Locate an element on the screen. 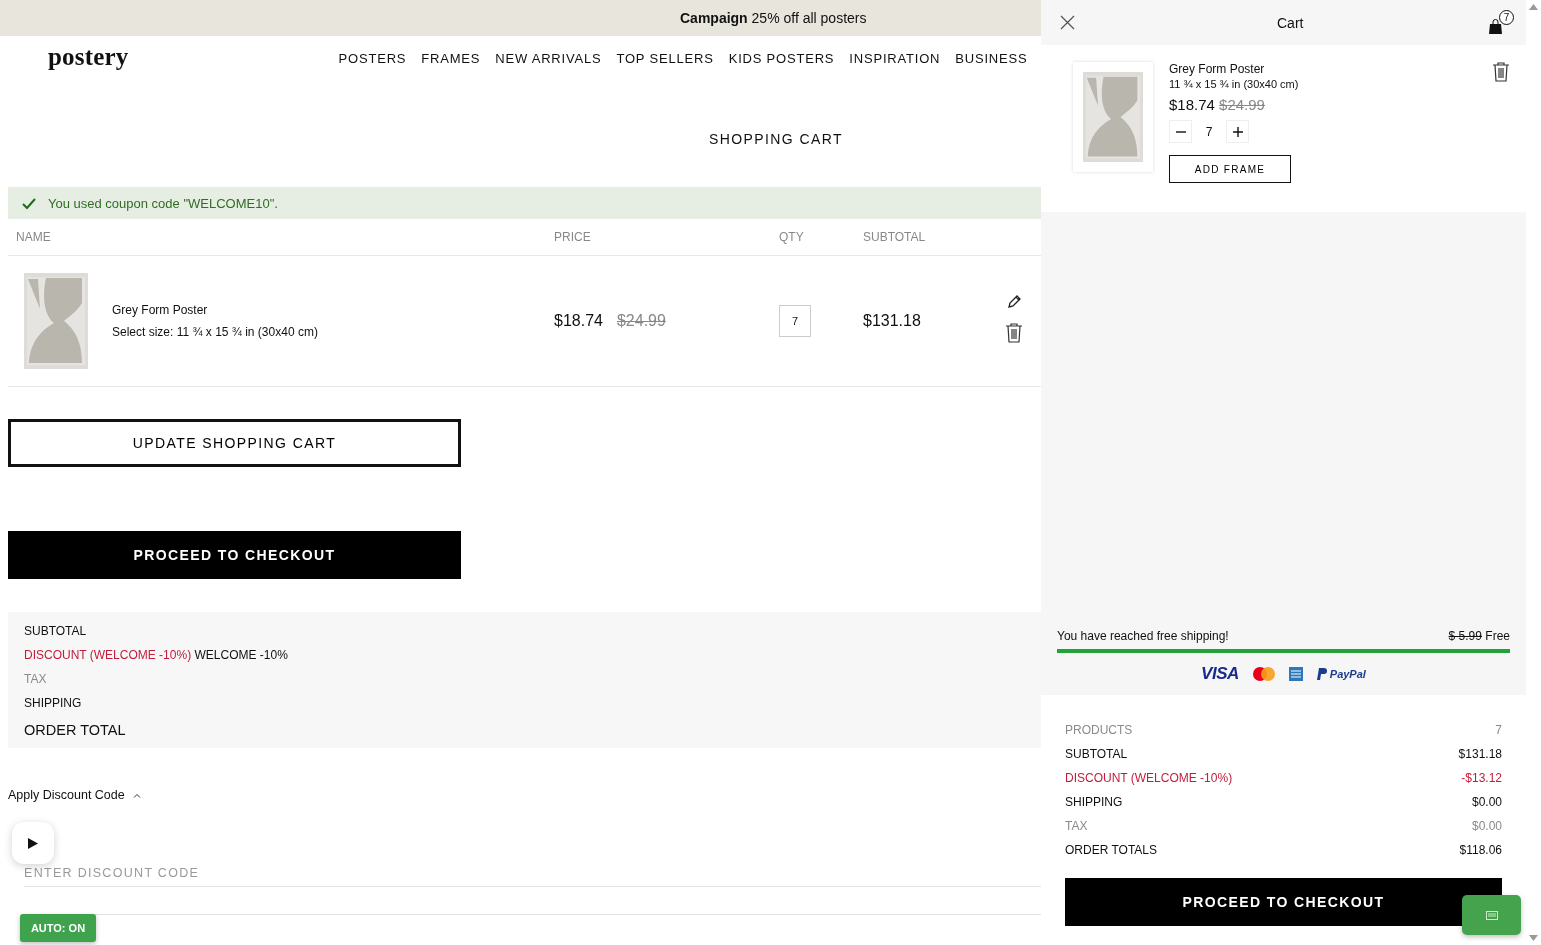 Image resolution: width=1541 pixels, height=945 pixels. quantity-field: 7 is located at coordinates (795, 321).